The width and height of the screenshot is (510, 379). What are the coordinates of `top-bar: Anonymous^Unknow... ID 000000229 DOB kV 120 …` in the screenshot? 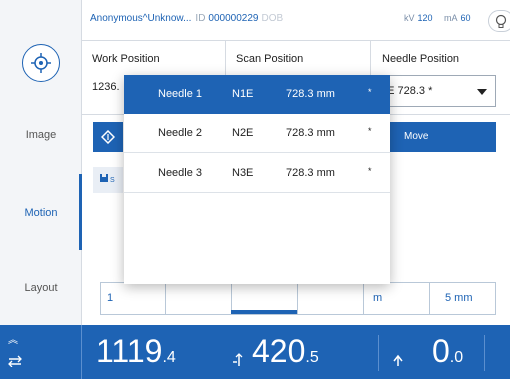 It's located at (255, 20).